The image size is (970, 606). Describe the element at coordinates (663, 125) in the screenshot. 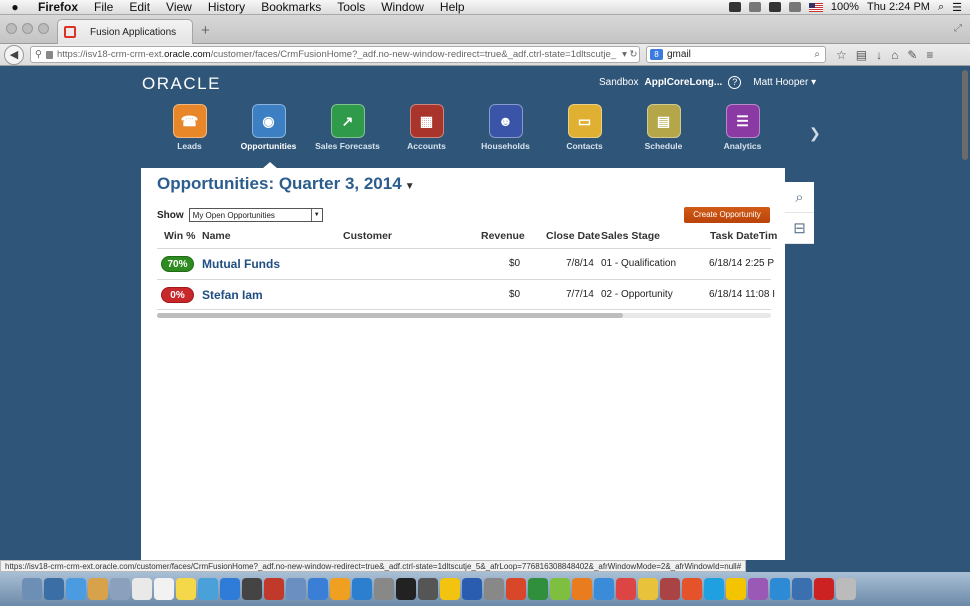

I see `launcher-schedule: ▤ Schedule` at that location.